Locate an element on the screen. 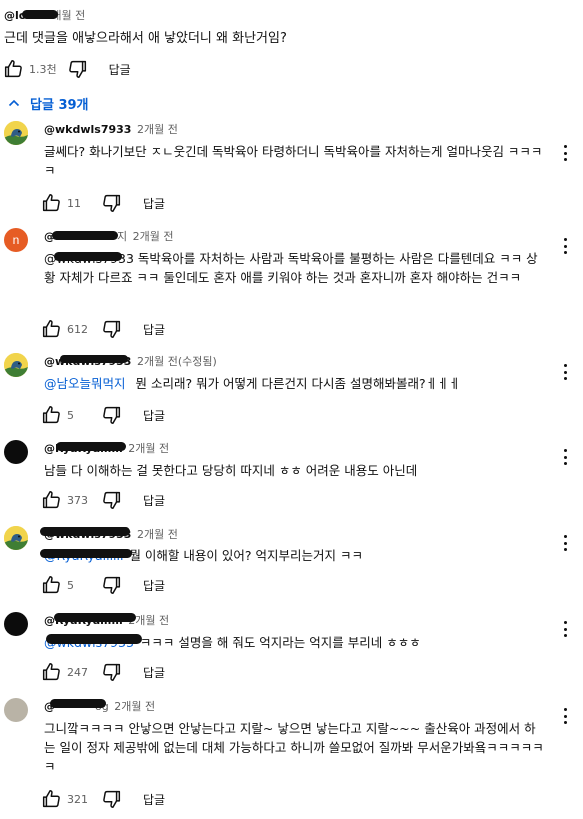  mention-link: @남오늘뭐먹지 is located at coordinates (85, 383).